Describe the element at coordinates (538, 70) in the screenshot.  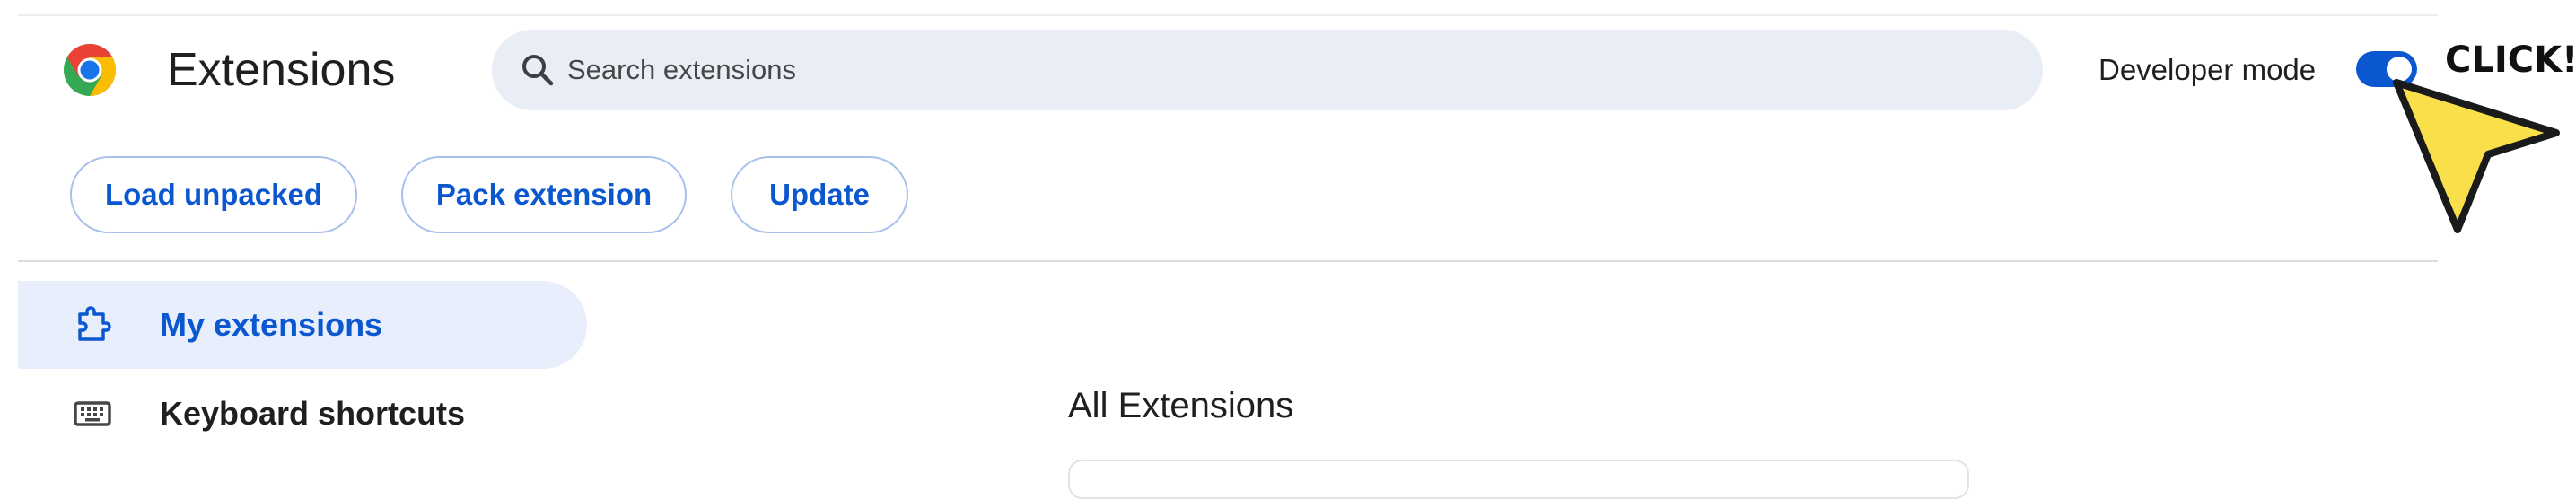
I see `search-icon` at that location.